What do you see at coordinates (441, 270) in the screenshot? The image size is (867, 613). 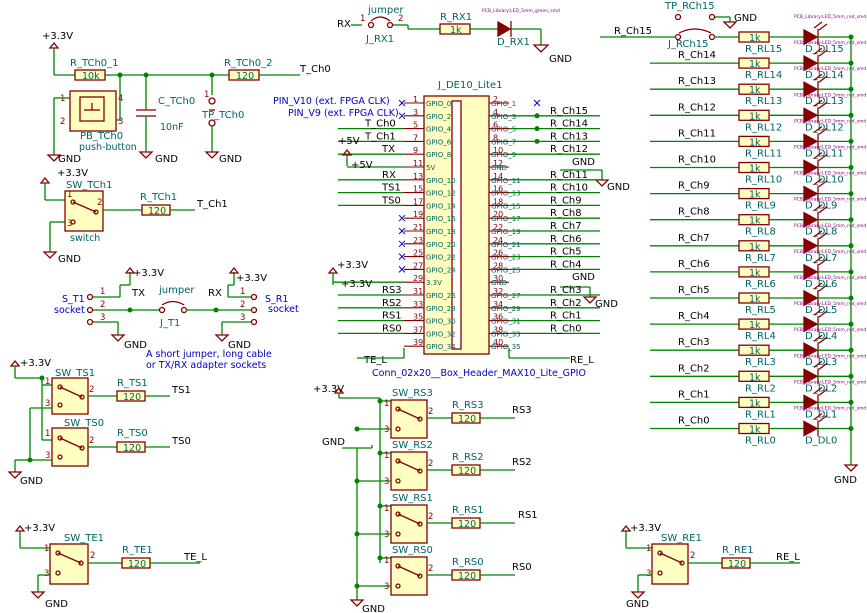 I see `pin-signal-left: GPIO_24` at bounding box center [441, 270].